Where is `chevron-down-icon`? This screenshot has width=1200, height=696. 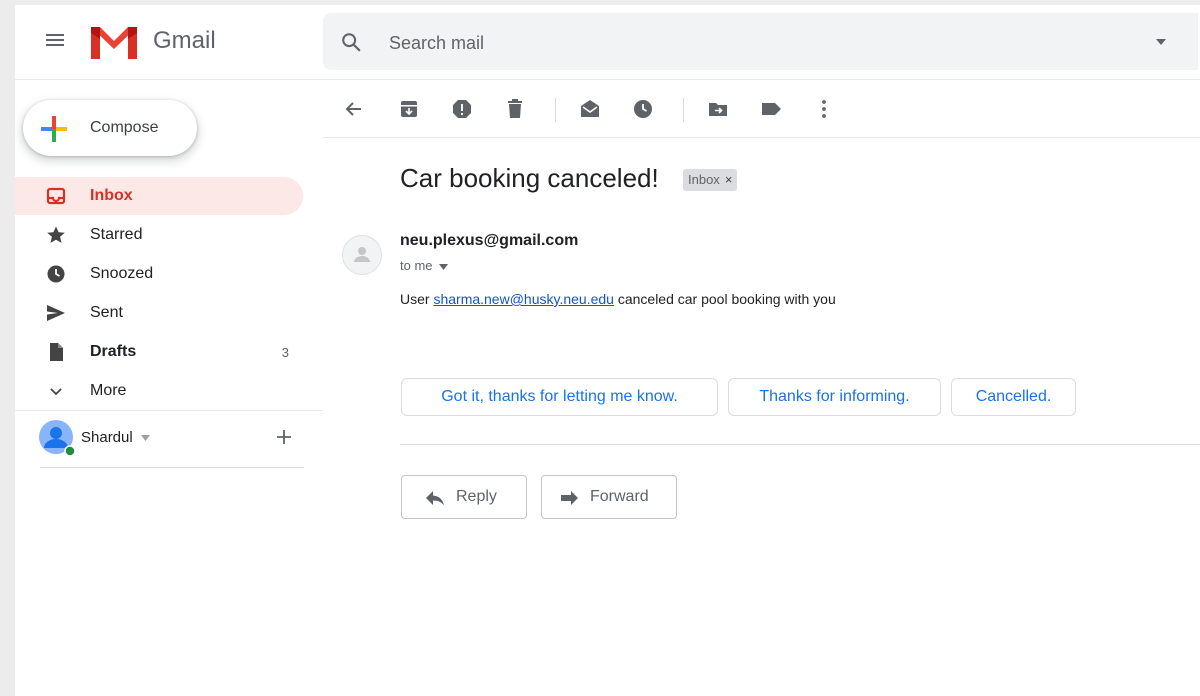 chevron-down-icon is located at coordinates (56, 392).